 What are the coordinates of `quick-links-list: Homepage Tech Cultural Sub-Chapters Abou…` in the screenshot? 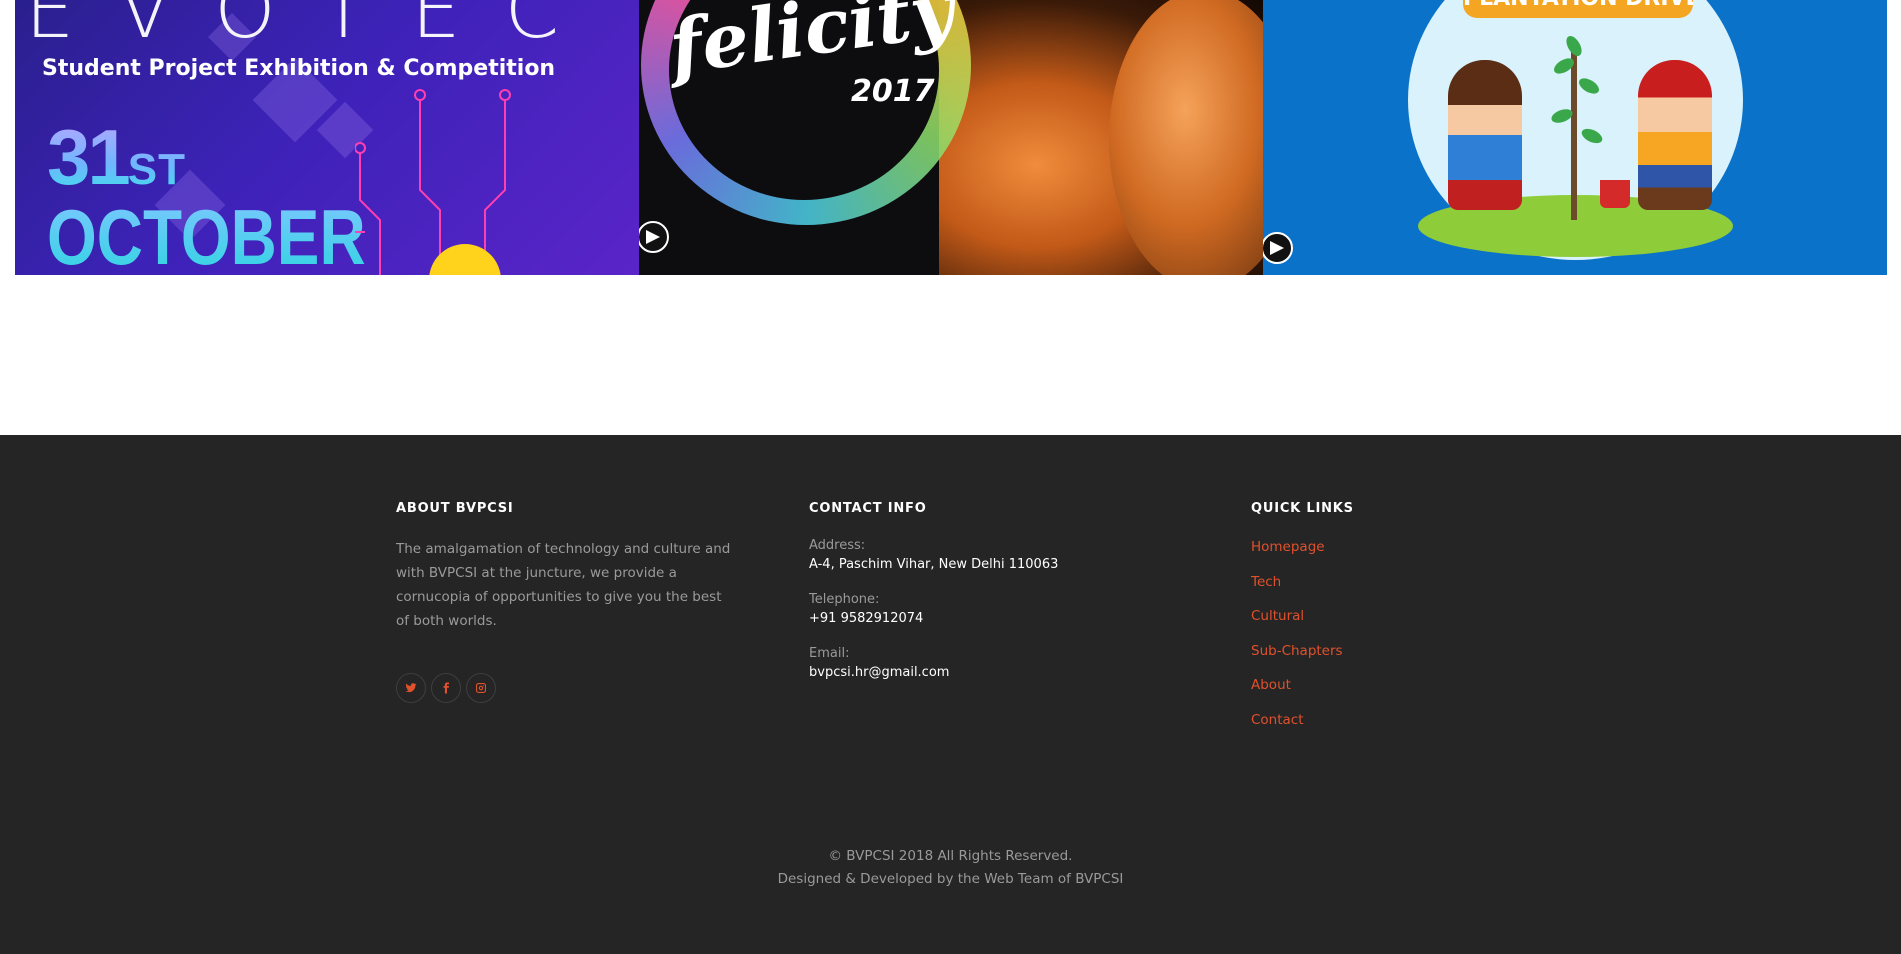 It's located at (1401, 639).